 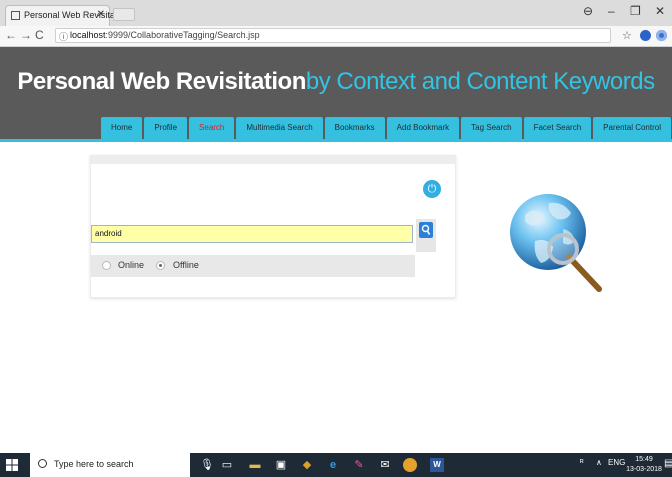 I want to click on menu-item-parental-control: Parental Control, so click(x=632, y=128).